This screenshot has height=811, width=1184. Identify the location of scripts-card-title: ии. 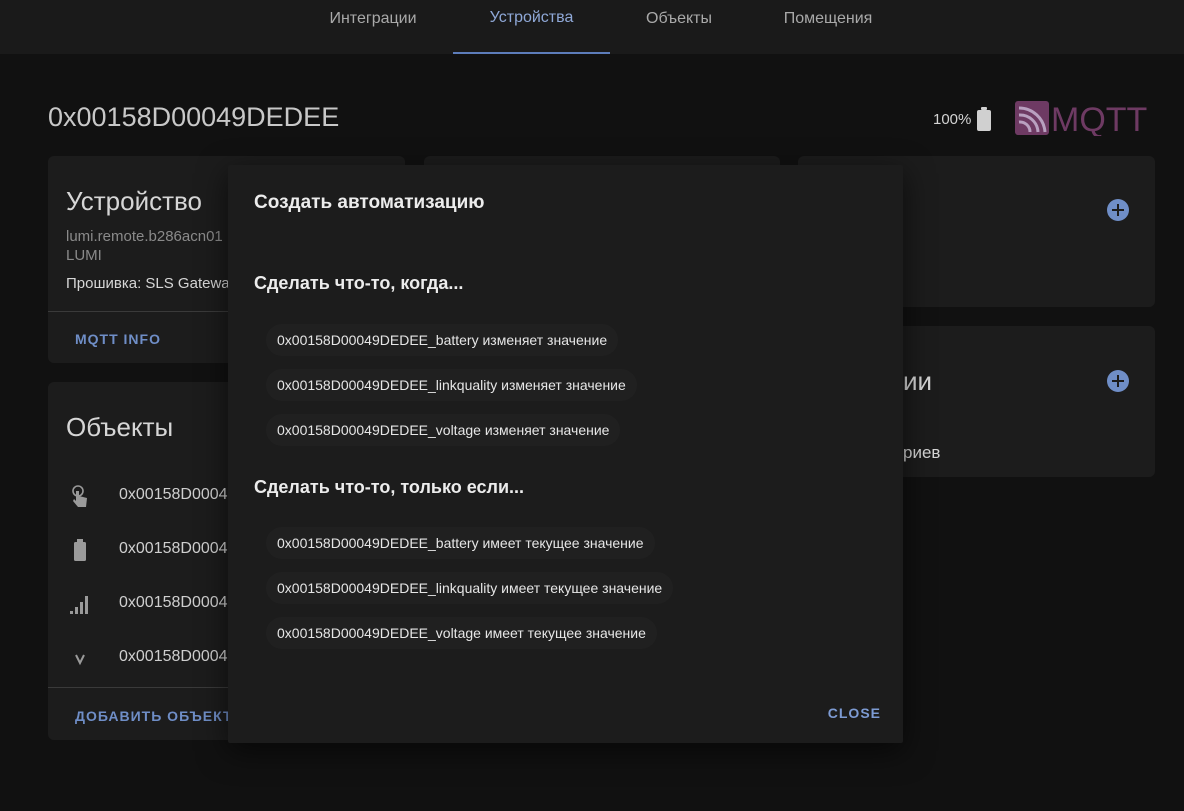
(918, 381).